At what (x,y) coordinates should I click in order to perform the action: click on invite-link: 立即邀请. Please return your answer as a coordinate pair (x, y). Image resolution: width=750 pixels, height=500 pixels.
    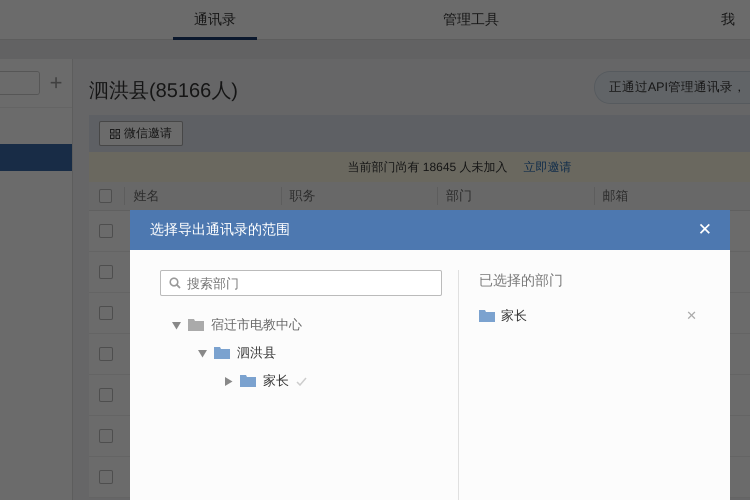
    Looking at the image, I should click on (548, 167).